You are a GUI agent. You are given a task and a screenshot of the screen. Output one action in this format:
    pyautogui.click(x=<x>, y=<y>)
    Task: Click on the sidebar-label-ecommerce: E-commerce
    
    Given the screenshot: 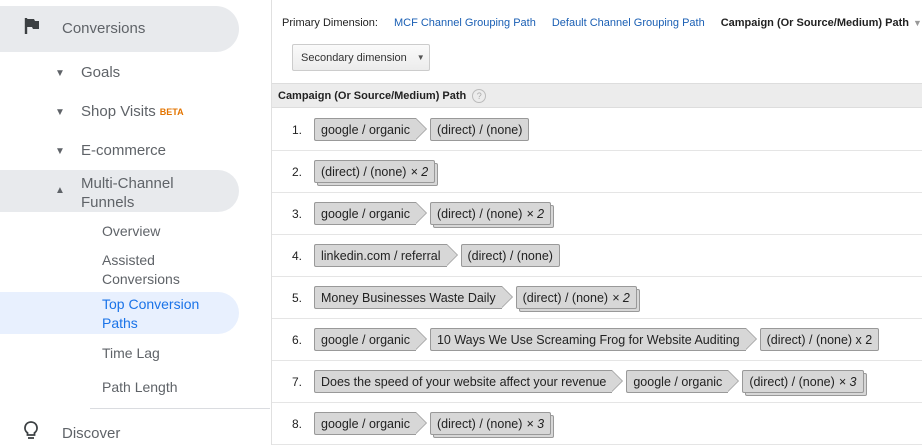 What is the action you would take?
    pyautogui.click(x=124, y=150)
    